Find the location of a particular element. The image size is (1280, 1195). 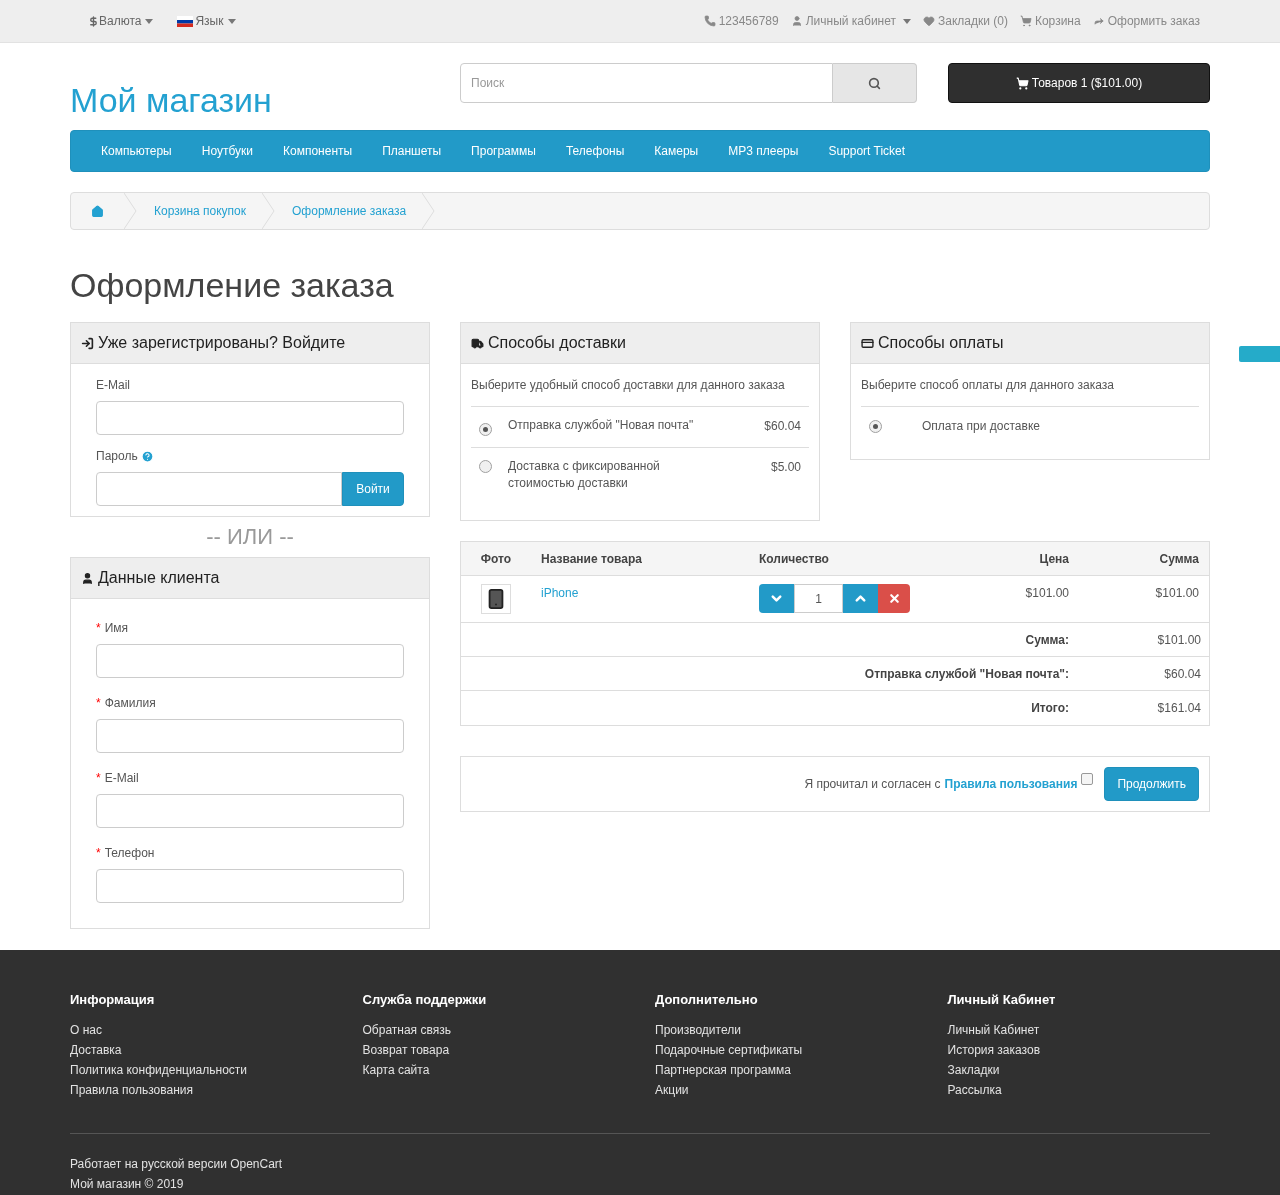

close-icon is located at coordinates (894, 598).